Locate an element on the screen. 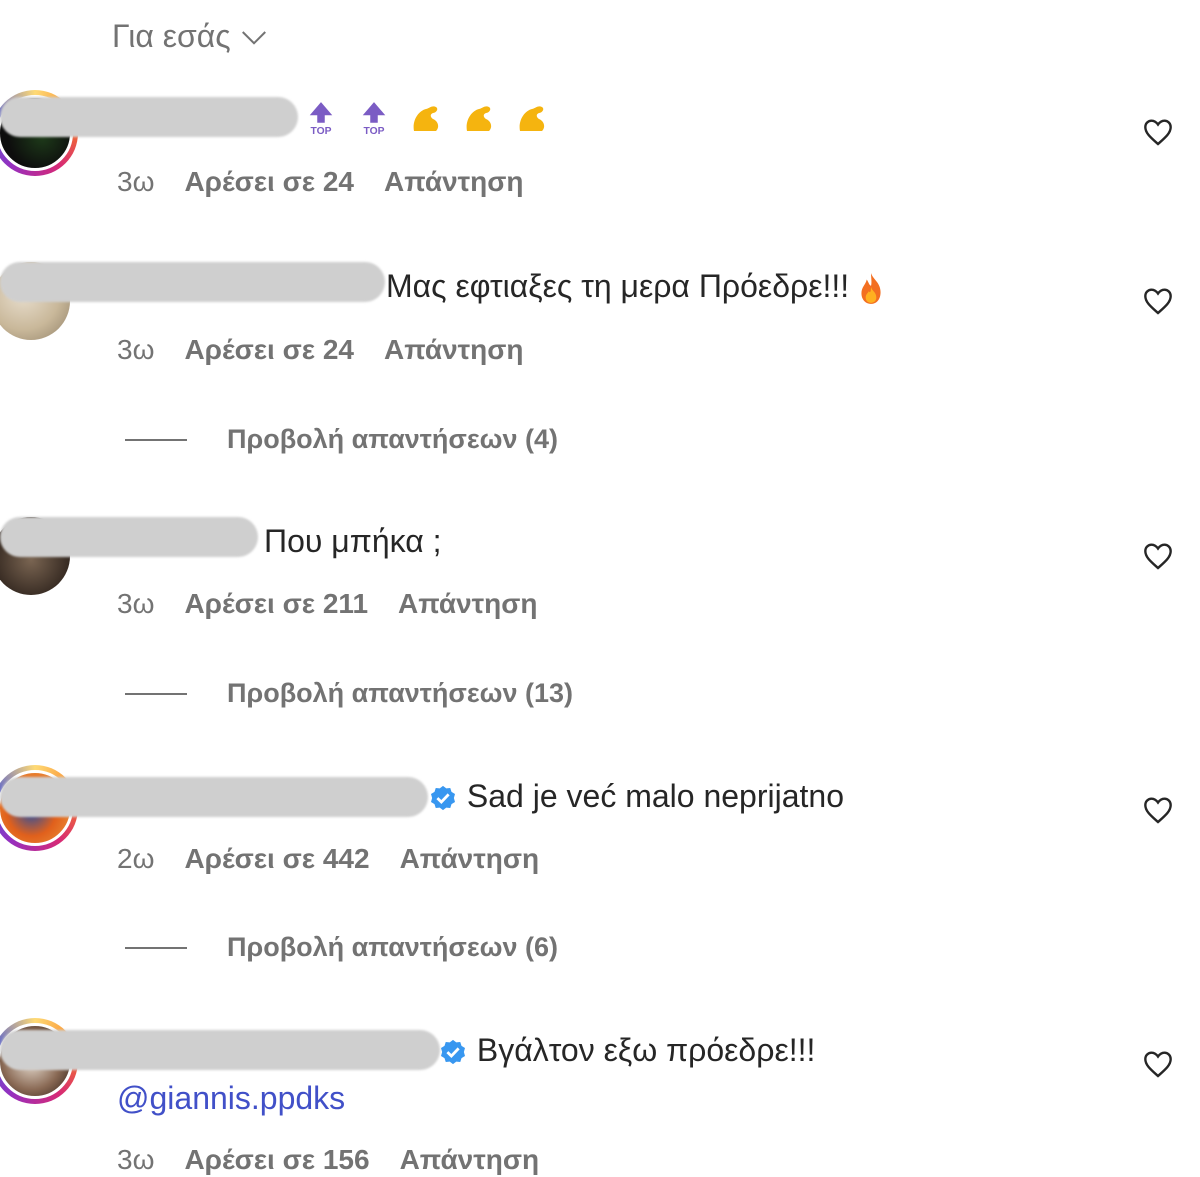  view-replies-button: Προβολή απαντήσεων (4) is located at coordinates (341, 439).